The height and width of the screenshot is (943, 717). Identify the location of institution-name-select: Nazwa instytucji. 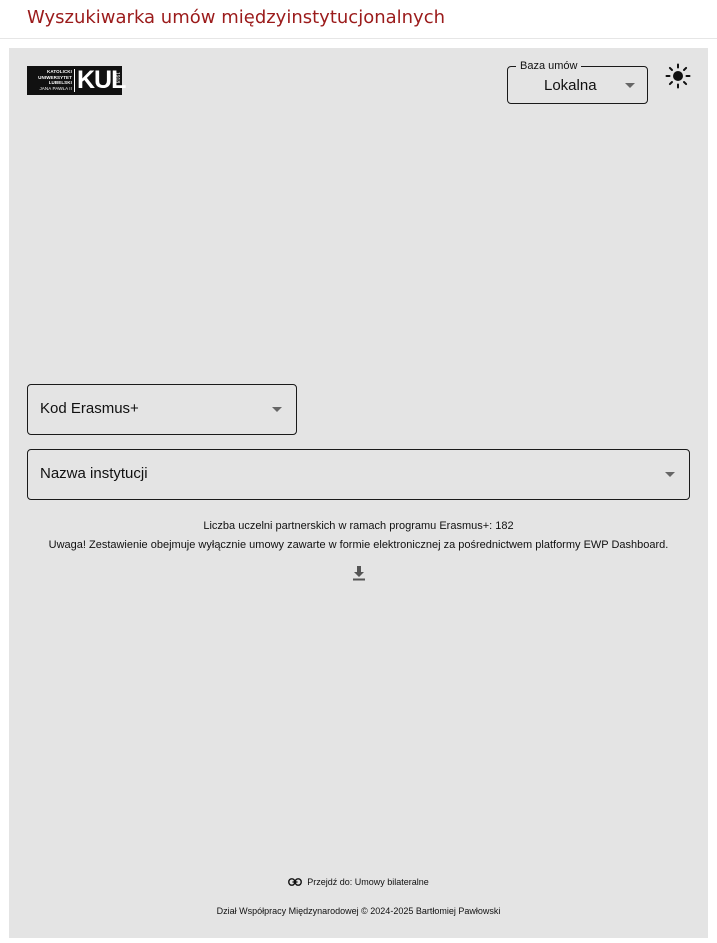
(358, 474).